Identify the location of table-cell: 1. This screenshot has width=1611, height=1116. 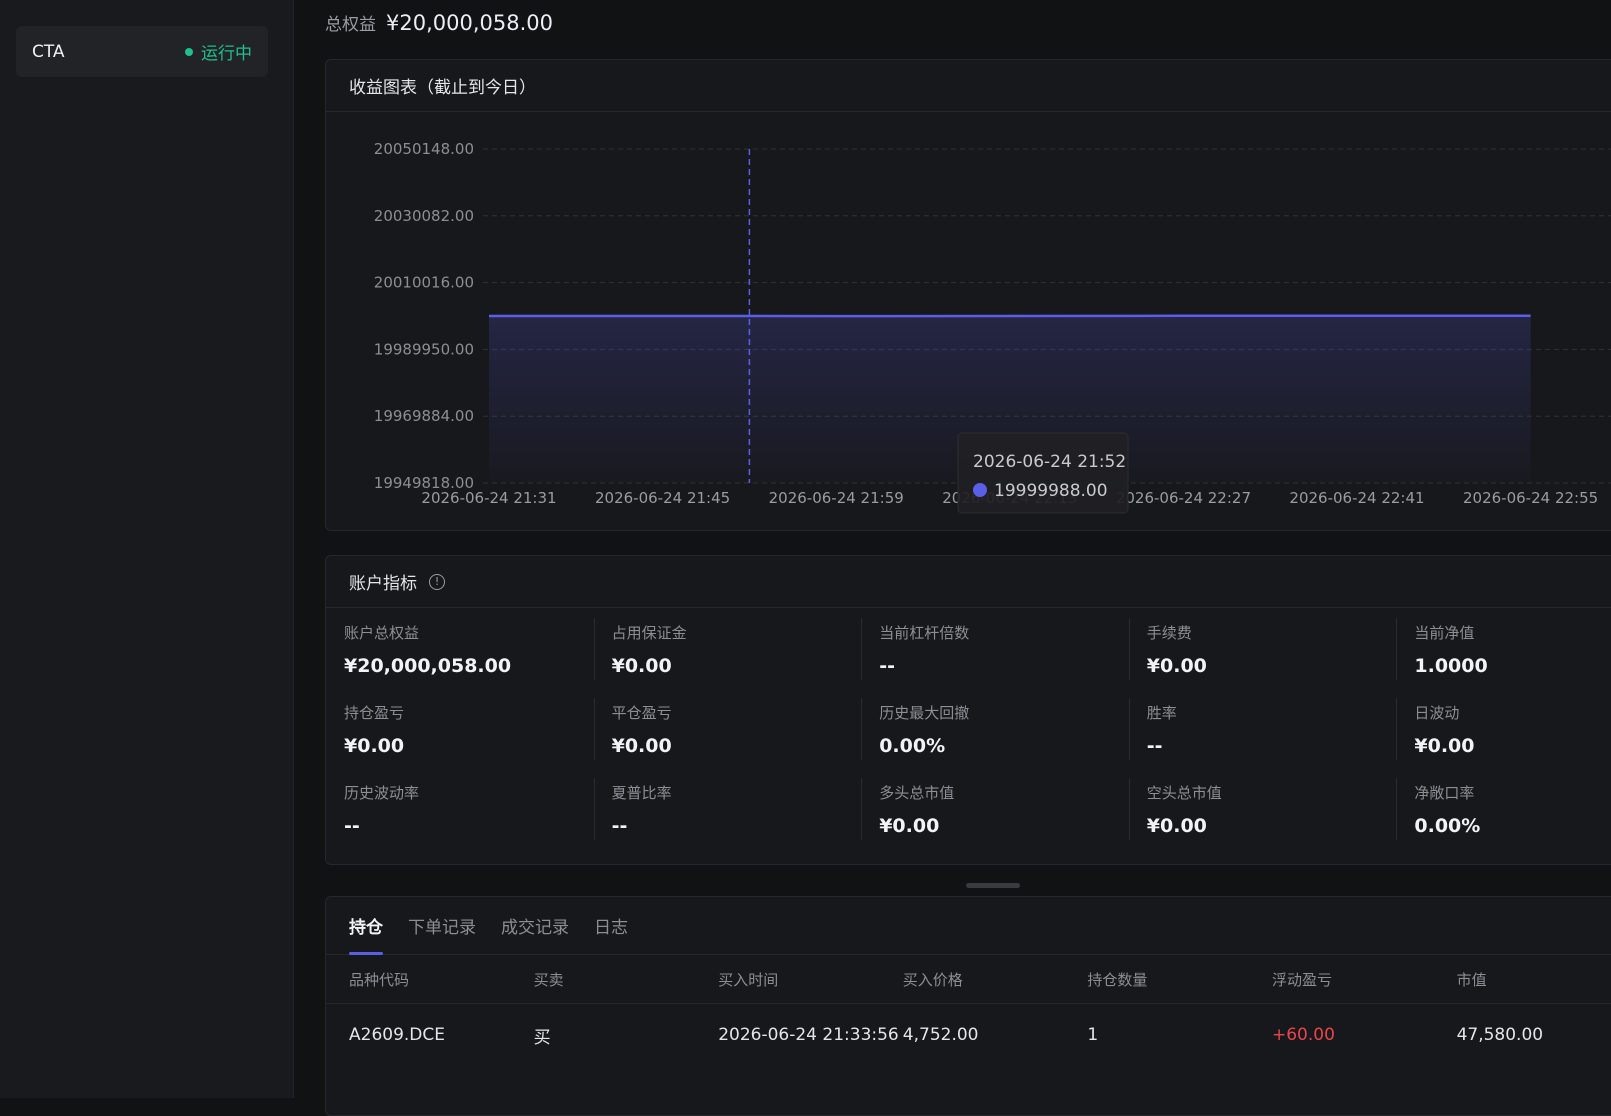
(1156, 1035).